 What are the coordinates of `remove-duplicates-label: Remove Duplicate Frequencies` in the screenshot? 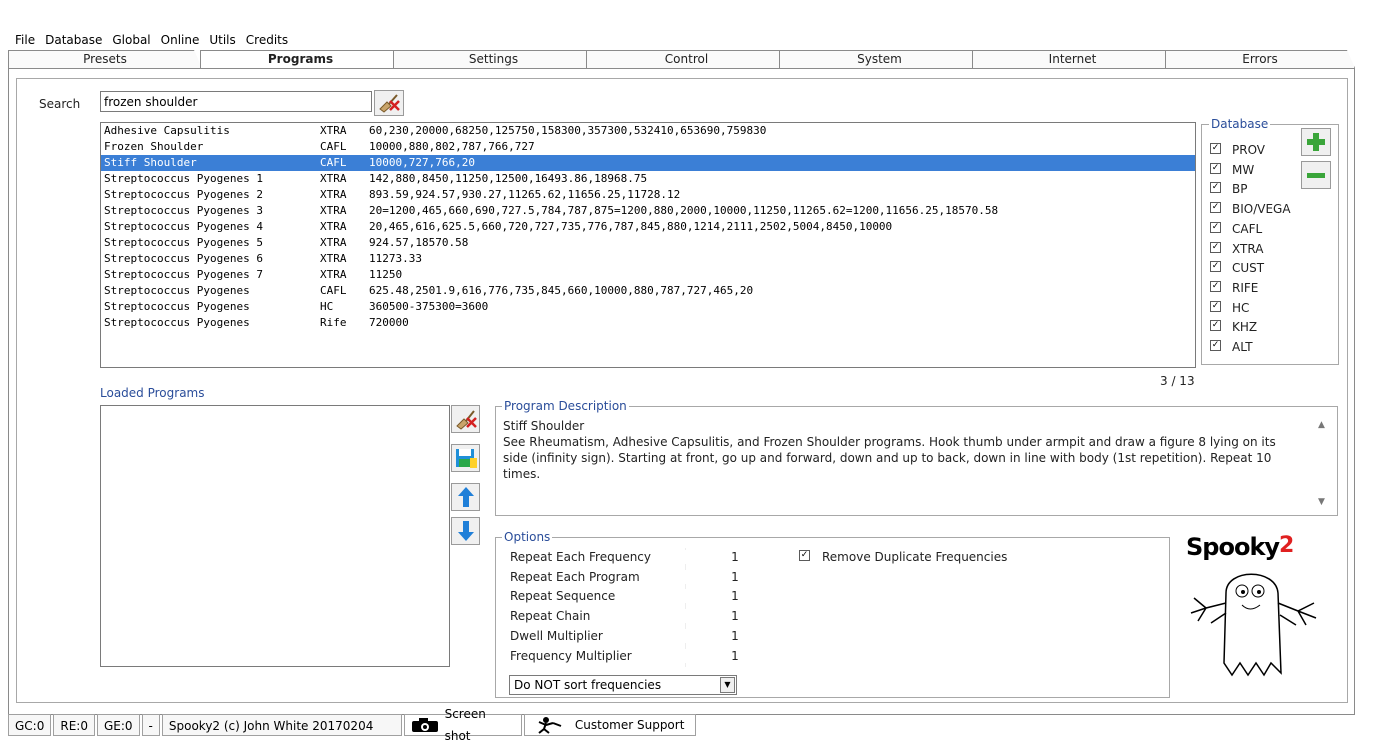 It's located at (915, 557).